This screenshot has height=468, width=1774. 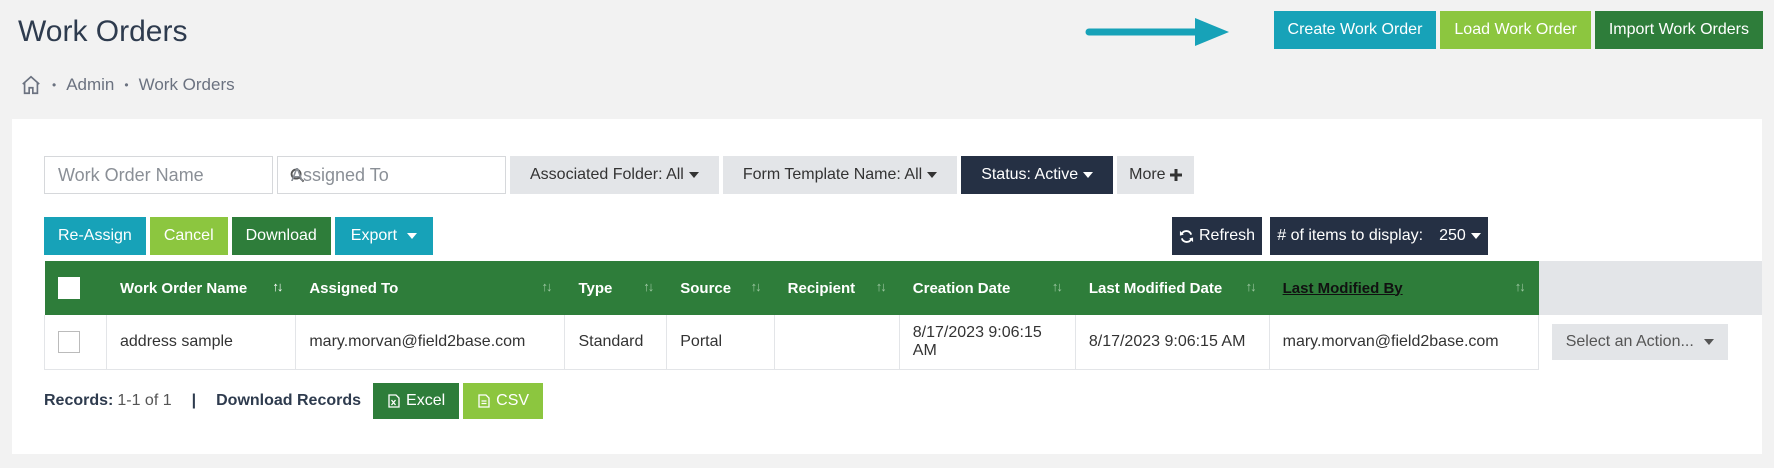 I want to click on breadcrumb-work-orders: Work Orders, so click(x=187, y=85).